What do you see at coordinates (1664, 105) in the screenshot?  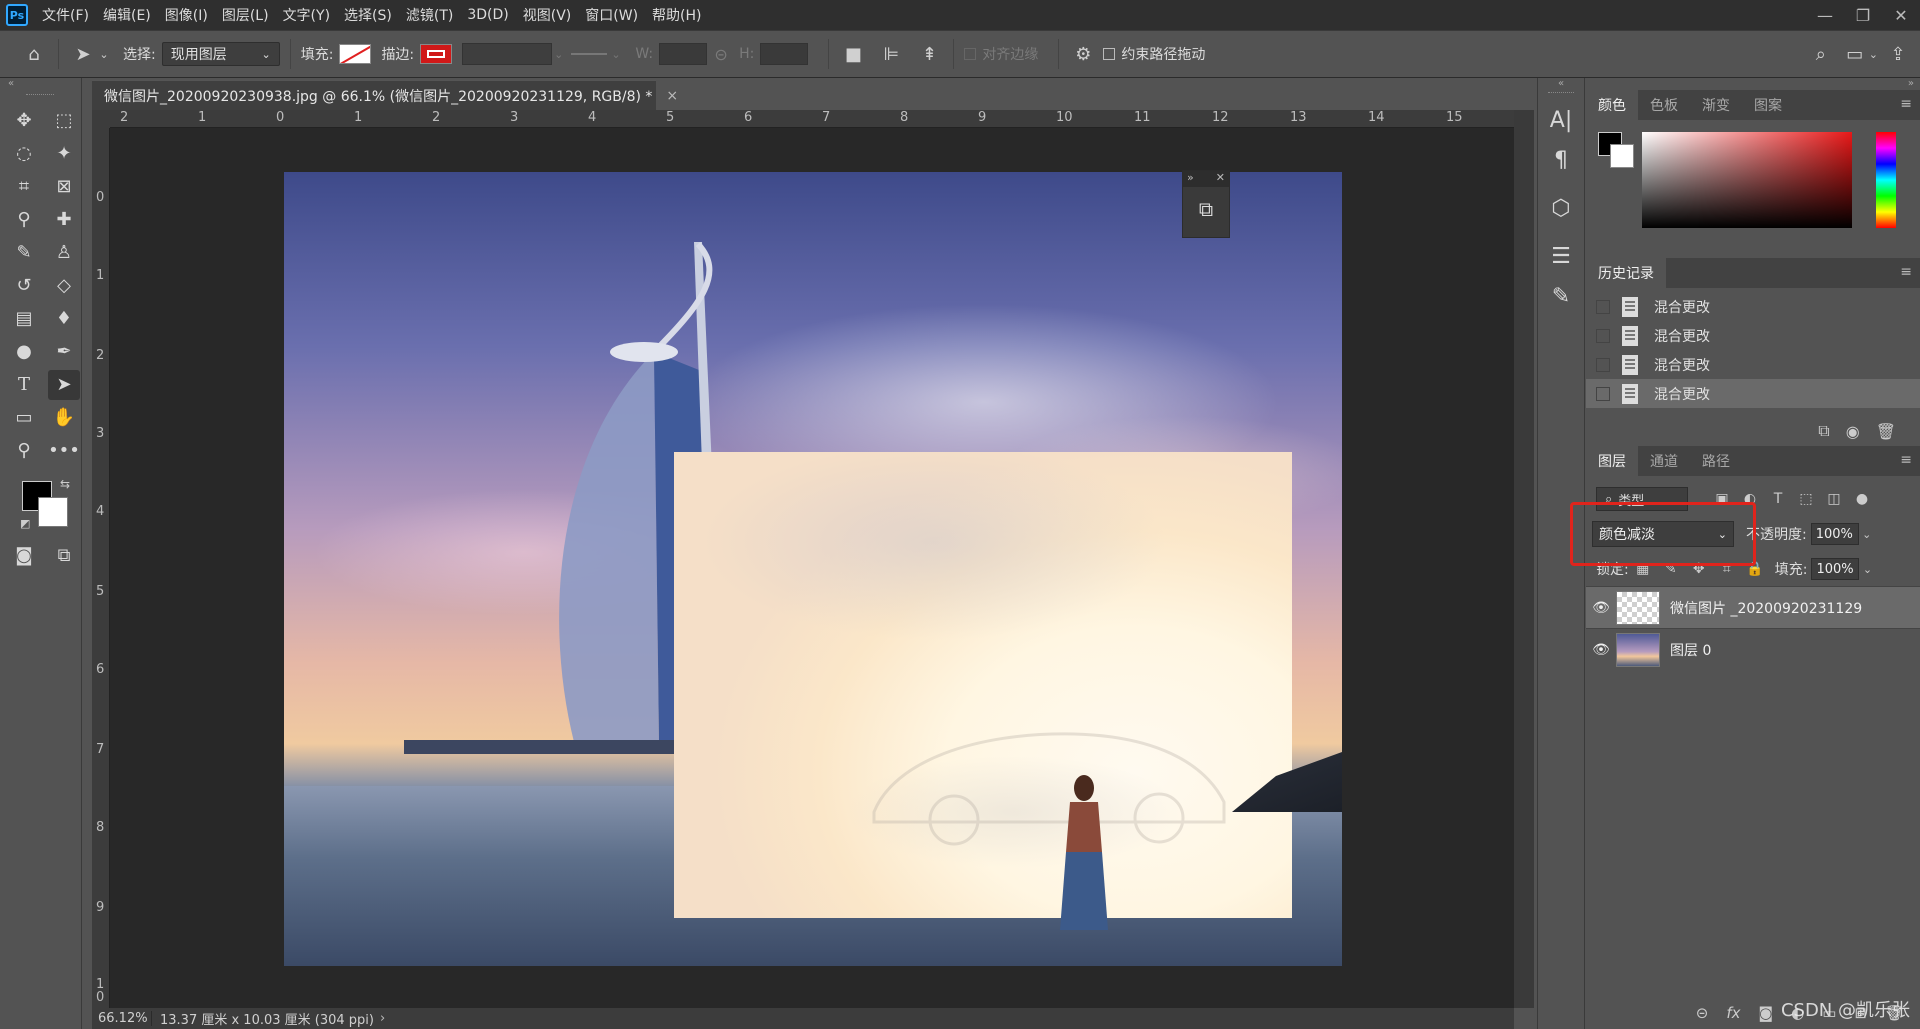 I see `tab-swatches: 色板` at bounding box center [1664, 105].